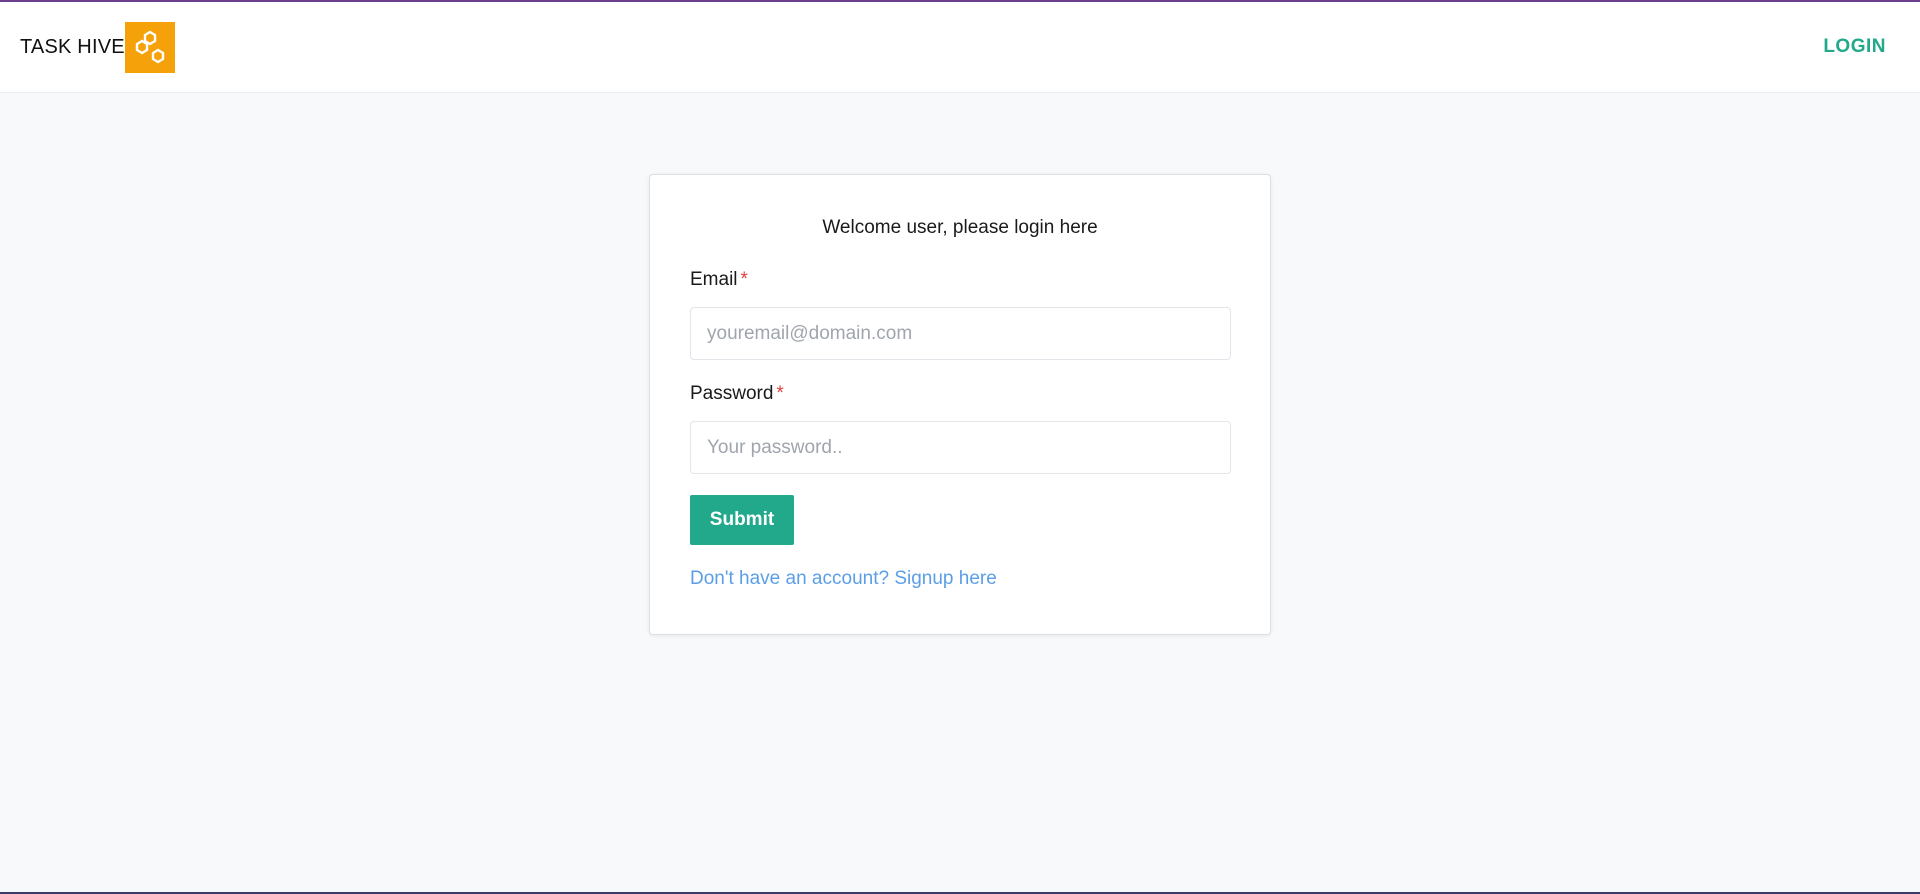 This screenshot has width=1920, height=894. Describe the element at coordinates (714, 279) in the screenshot. I see `email-label-text: Email` at that location.